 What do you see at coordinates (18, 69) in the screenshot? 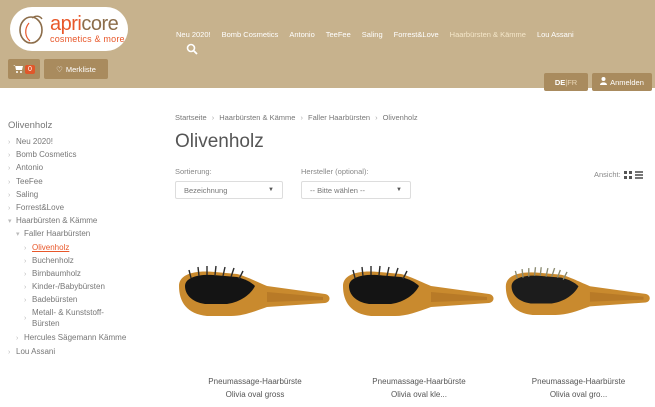
I see `cart-icon` at bounding box center [18, 69].